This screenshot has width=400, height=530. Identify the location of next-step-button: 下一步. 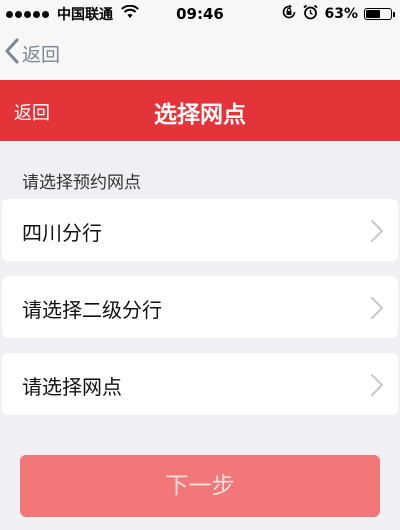
(200, 486).